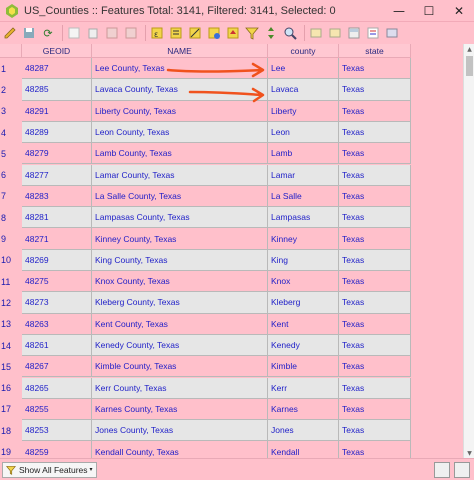  Describe the element at coordinates (93, 33) in the screenshot. I see `delete-icon` at that location.